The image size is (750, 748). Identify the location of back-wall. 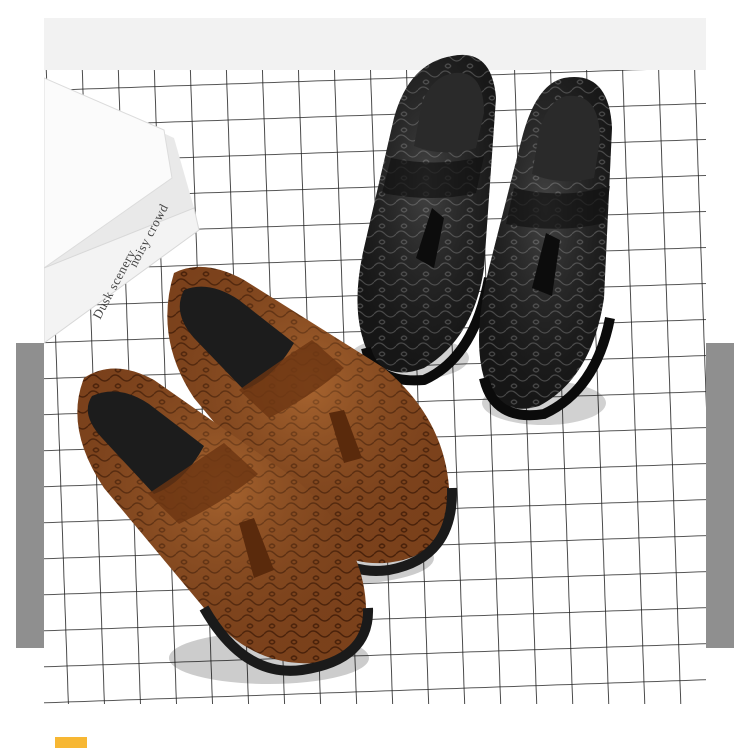
(375, 44).